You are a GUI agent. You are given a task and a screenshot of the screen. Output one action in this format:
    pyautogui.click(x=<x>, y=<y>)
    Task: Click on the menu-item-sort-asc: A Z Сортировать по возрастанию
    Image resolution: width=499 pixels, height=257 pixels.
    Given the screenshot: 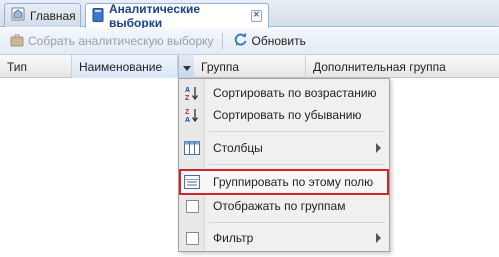 What is the action you would take?
    pyautogui.click(x=284, y=93)
    